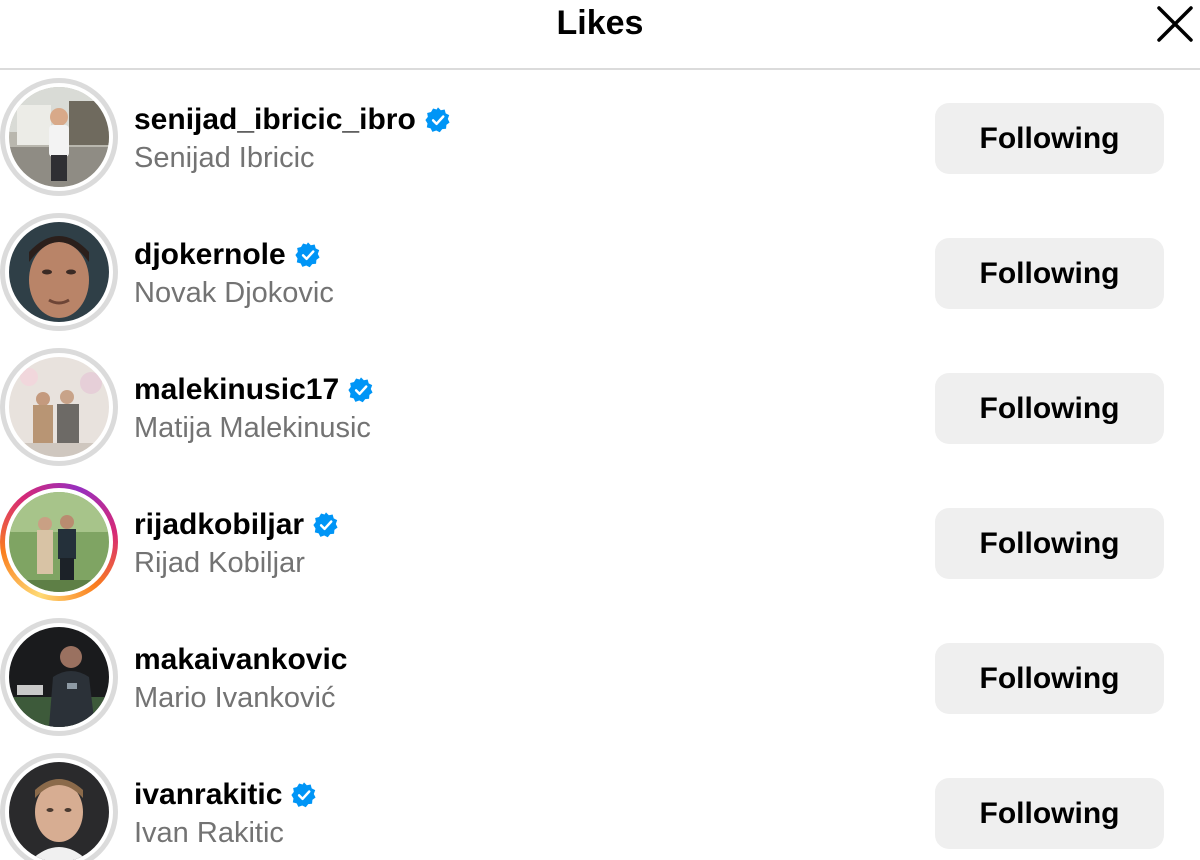  What do you see at coordinates (252, 428) in the screenshot?
I see `full-name: Matija Malekinusic` at bounding box center [252, 428].